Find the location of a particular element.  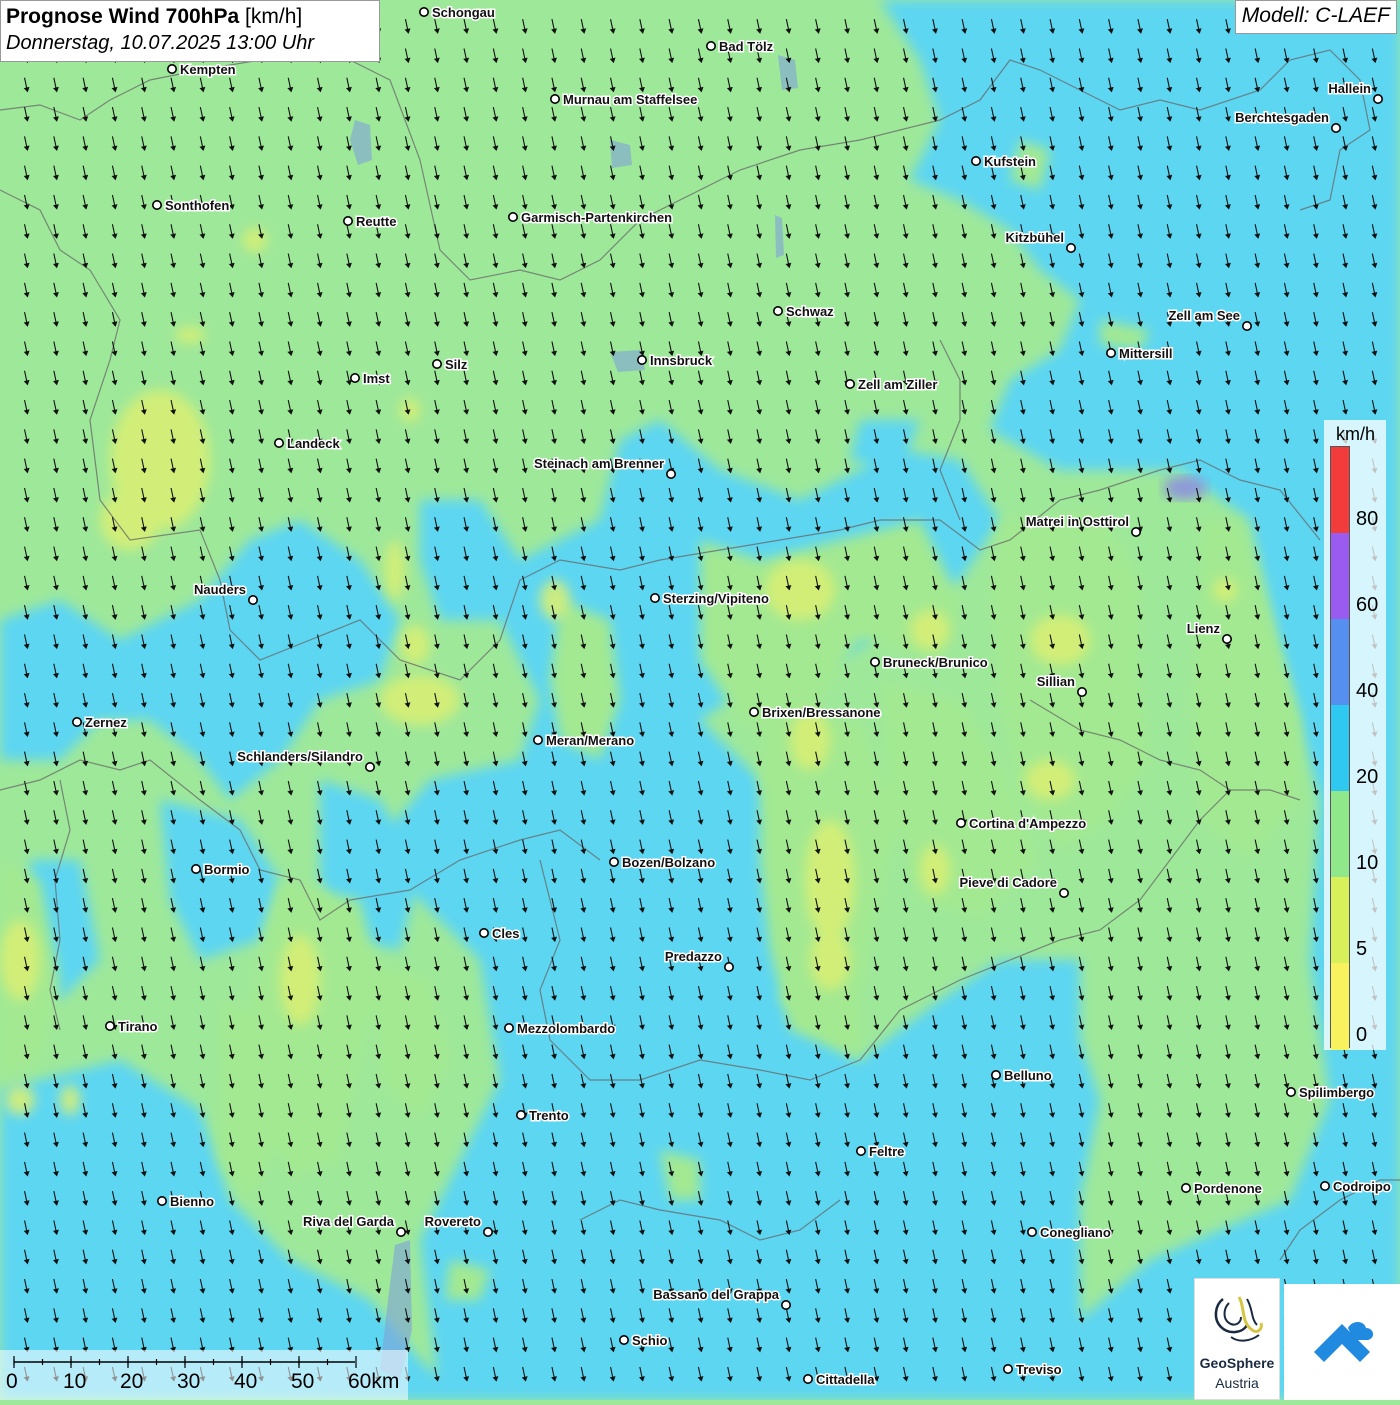

place-name: Meran/Merano is located at coordinates (590, 740).